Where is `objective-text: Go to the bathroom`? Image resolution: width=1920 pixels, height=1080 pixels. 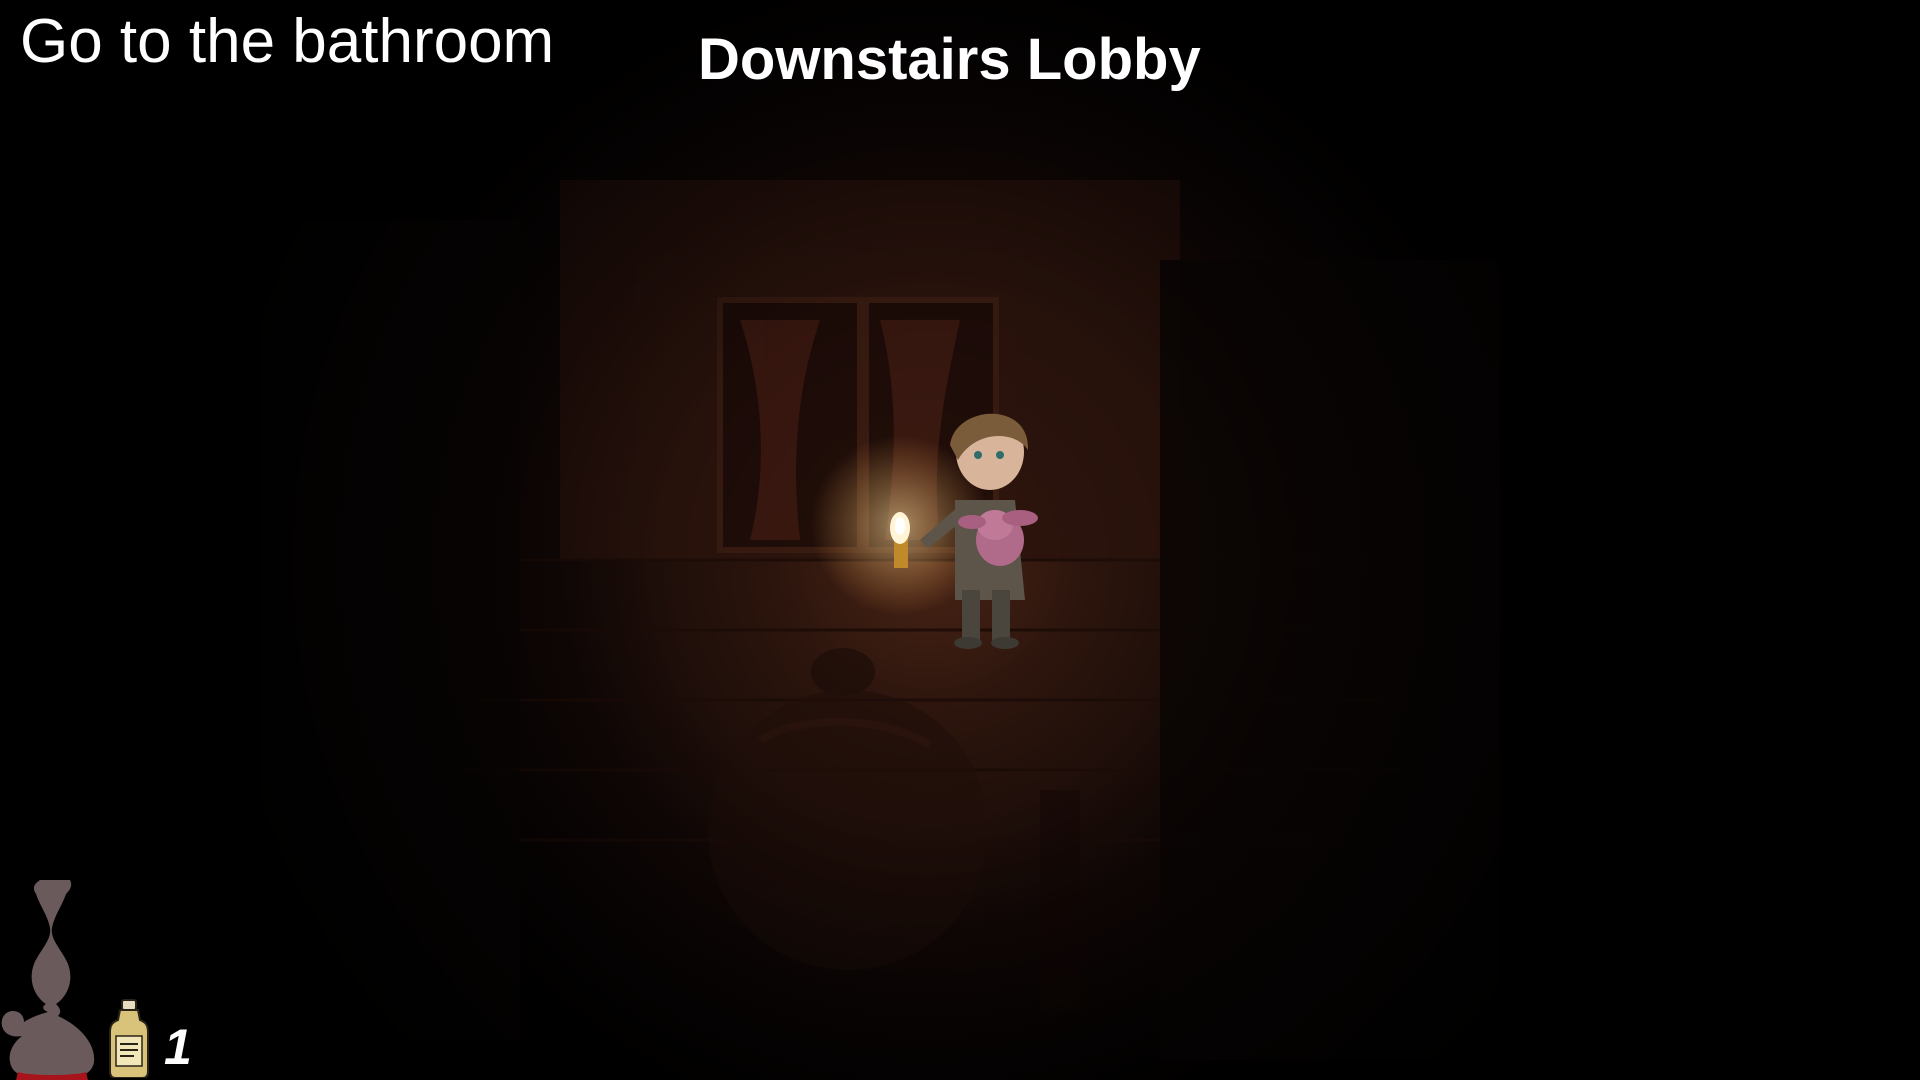 objective-text: Go to the bathroom is located at coordinates (287, 41).